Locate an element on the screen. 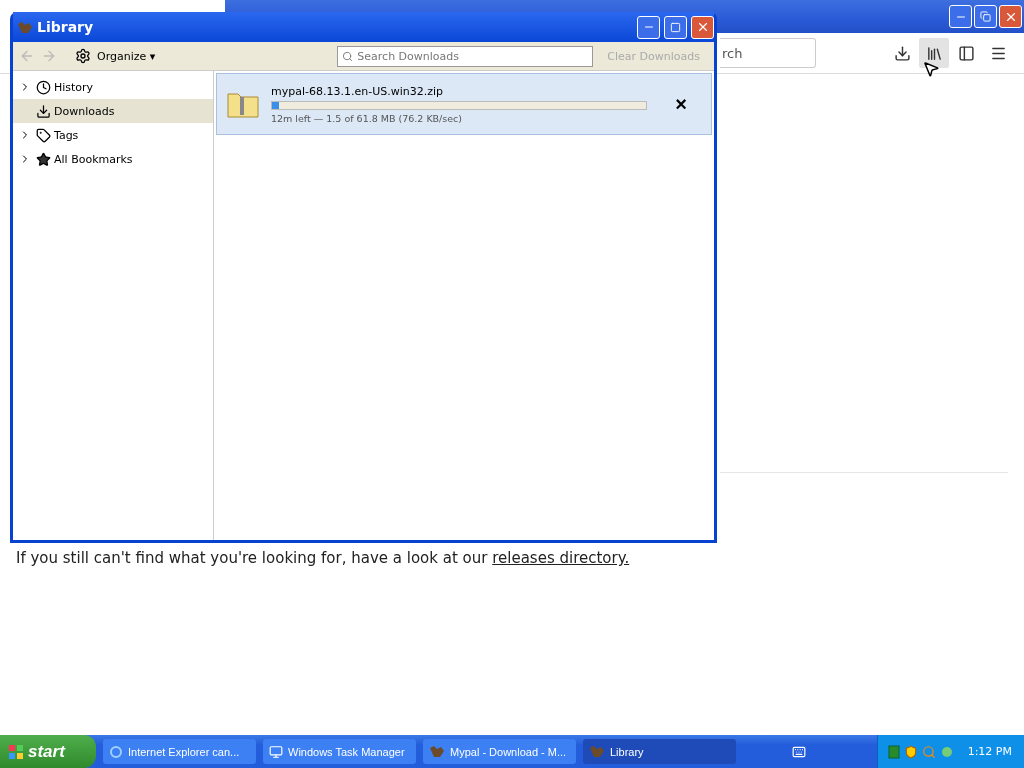  taskbar-button: Library is located at coordinates (659, 751).